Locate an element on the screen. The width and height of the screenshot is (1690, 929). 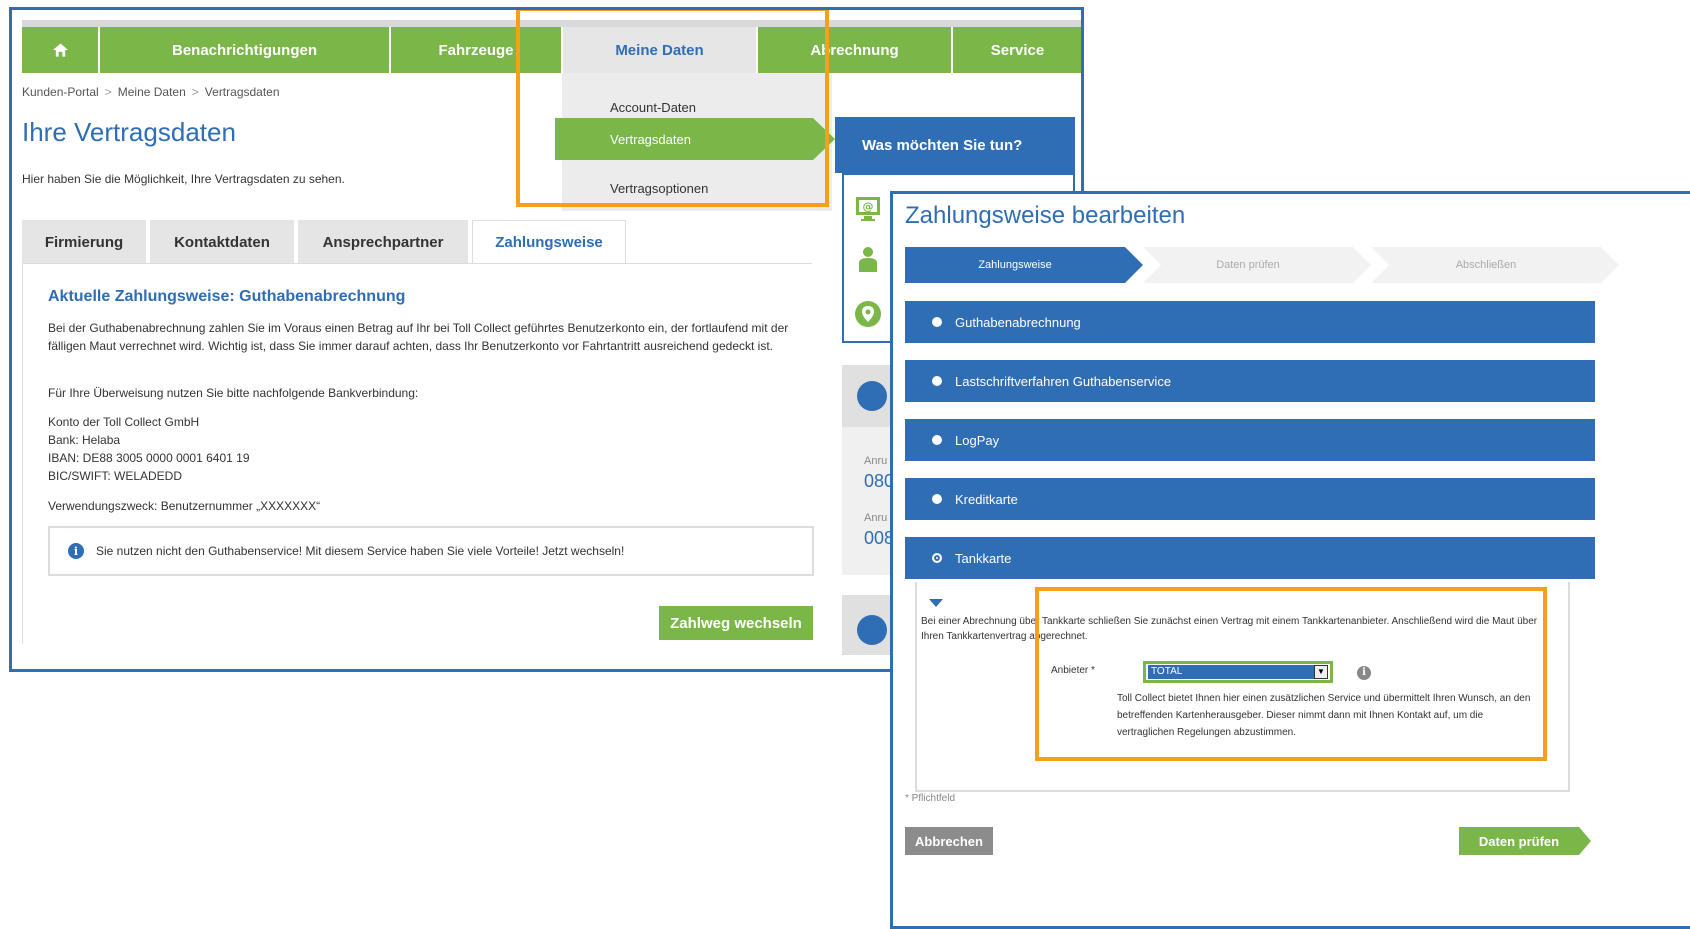
info-icon: i is located at coordinates (76, 551).